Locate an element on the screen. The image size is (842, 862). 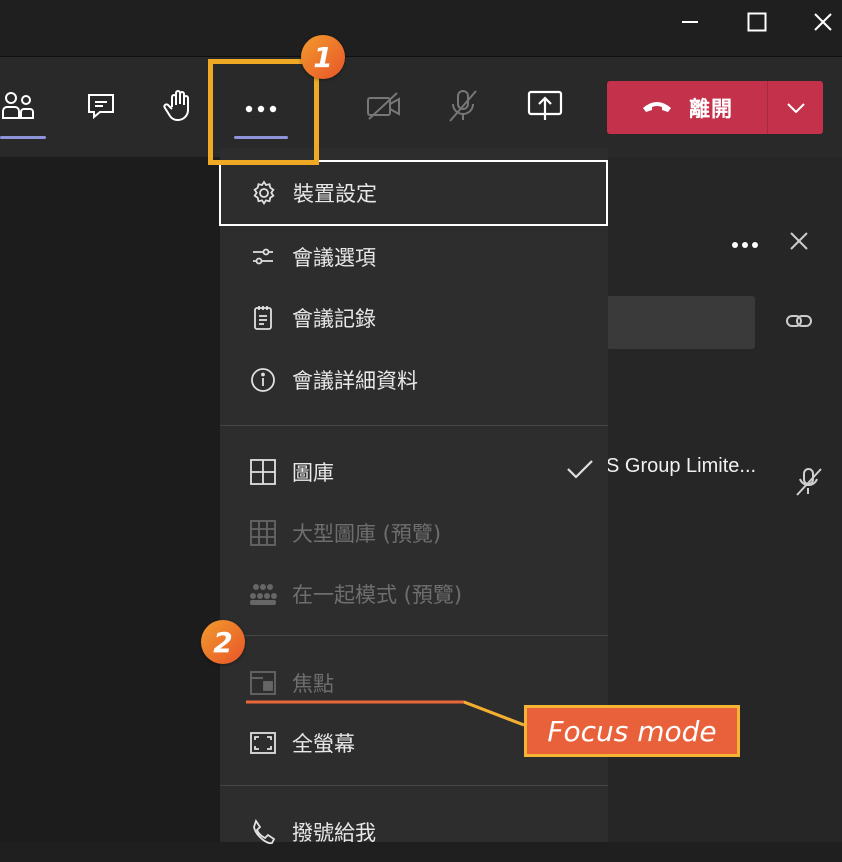
menu-item-together-mode: 在一起模式 (預覽) is located at coordinates (414, 594).